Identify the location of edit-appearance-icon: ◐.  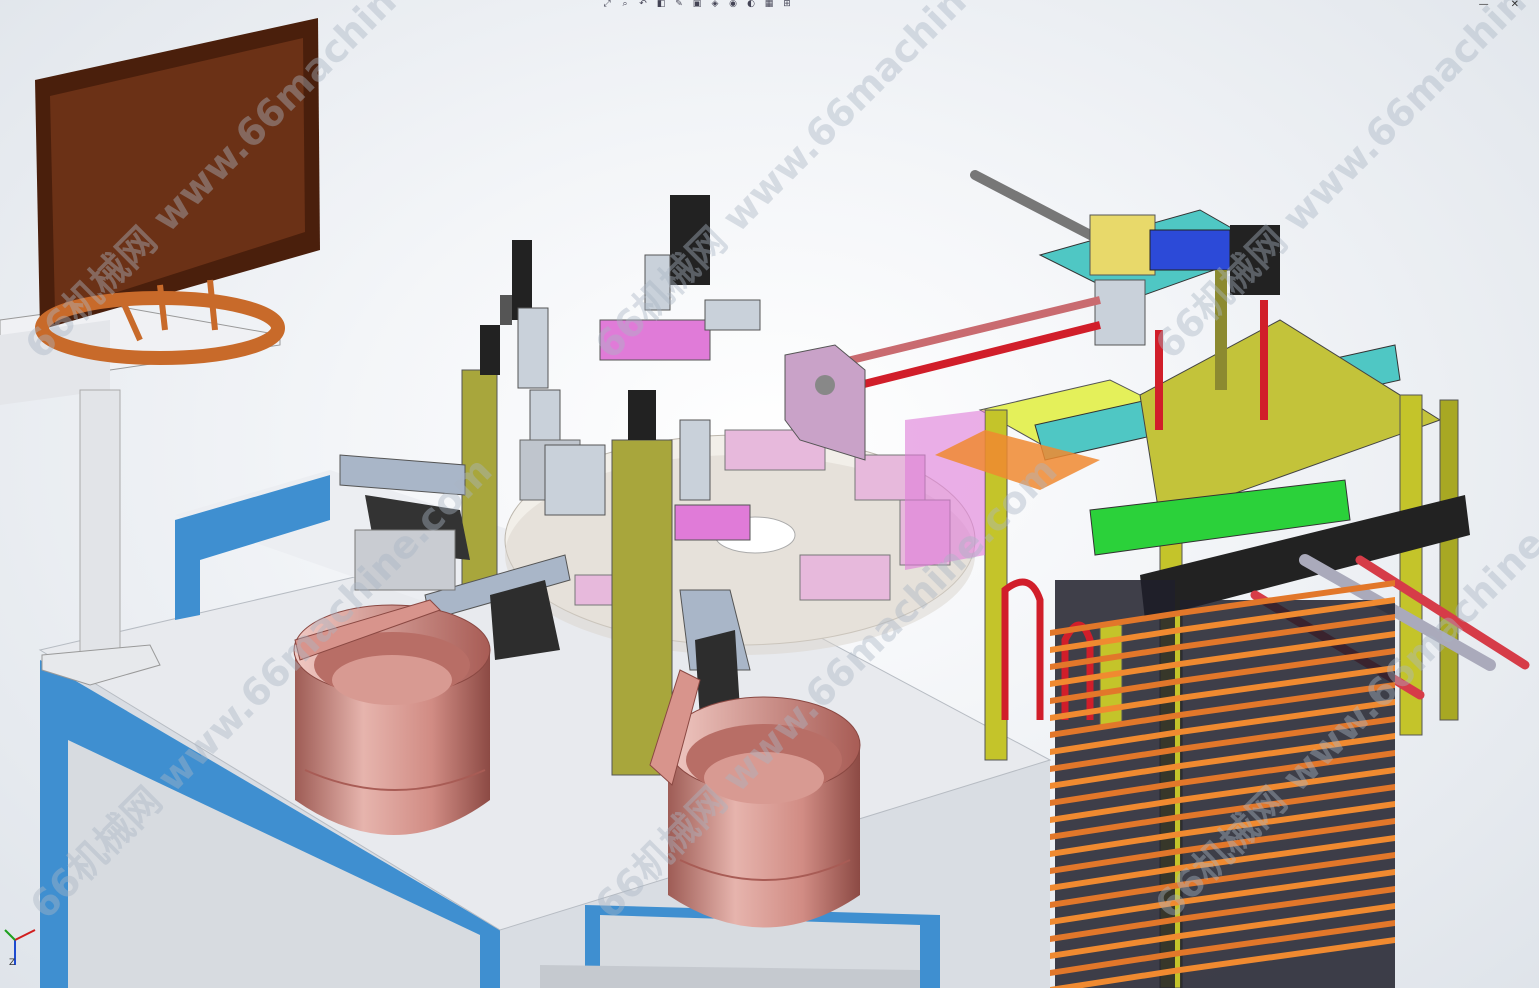
(751, 5).